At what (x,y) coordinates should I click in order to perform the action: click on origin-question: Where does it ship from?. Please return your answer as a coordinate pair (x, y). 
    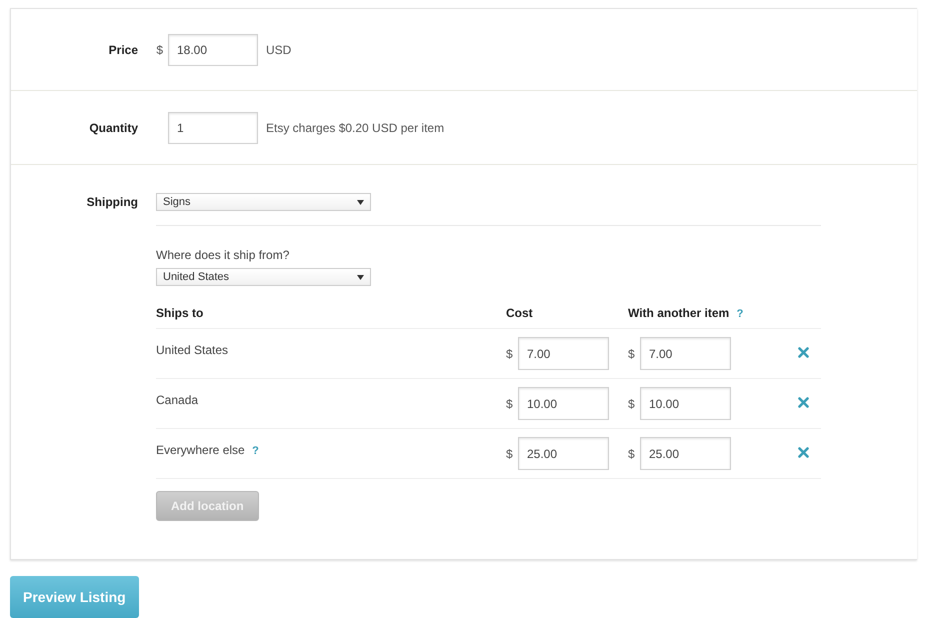
    Looking at the image, I should click on (223, 255).